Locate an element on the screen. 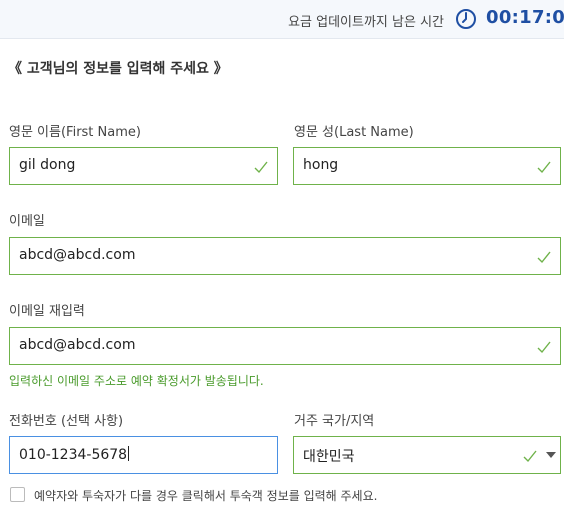 This screenshot has width=564, height=519. form-title: 《 고객님의 정보를 입력해 주세요 》 is located at coordinates (118, 69).